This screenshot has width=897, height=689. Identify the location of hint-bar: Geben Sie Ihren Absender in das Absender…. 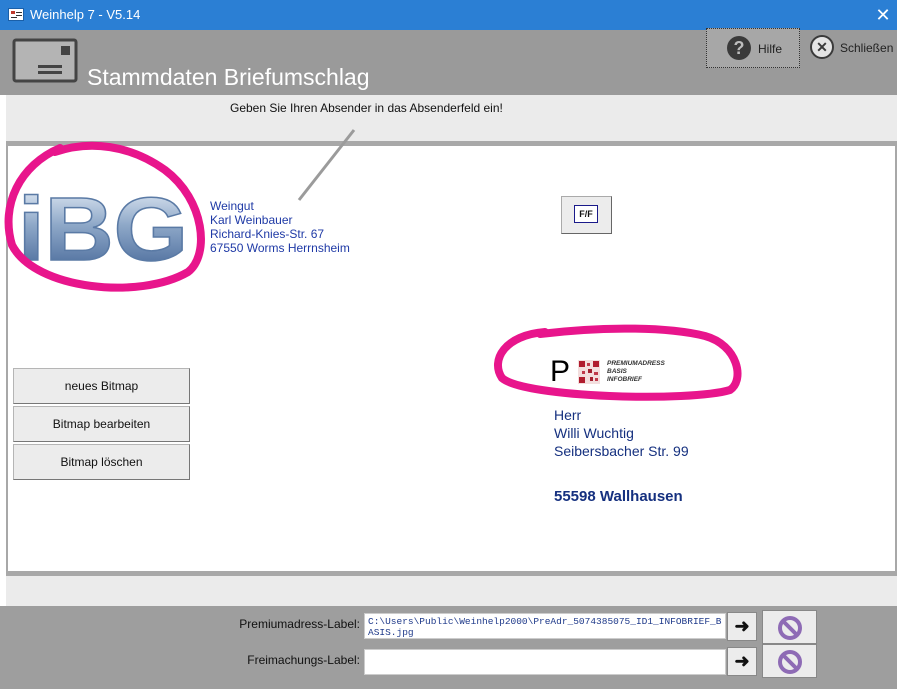
(451, 118).